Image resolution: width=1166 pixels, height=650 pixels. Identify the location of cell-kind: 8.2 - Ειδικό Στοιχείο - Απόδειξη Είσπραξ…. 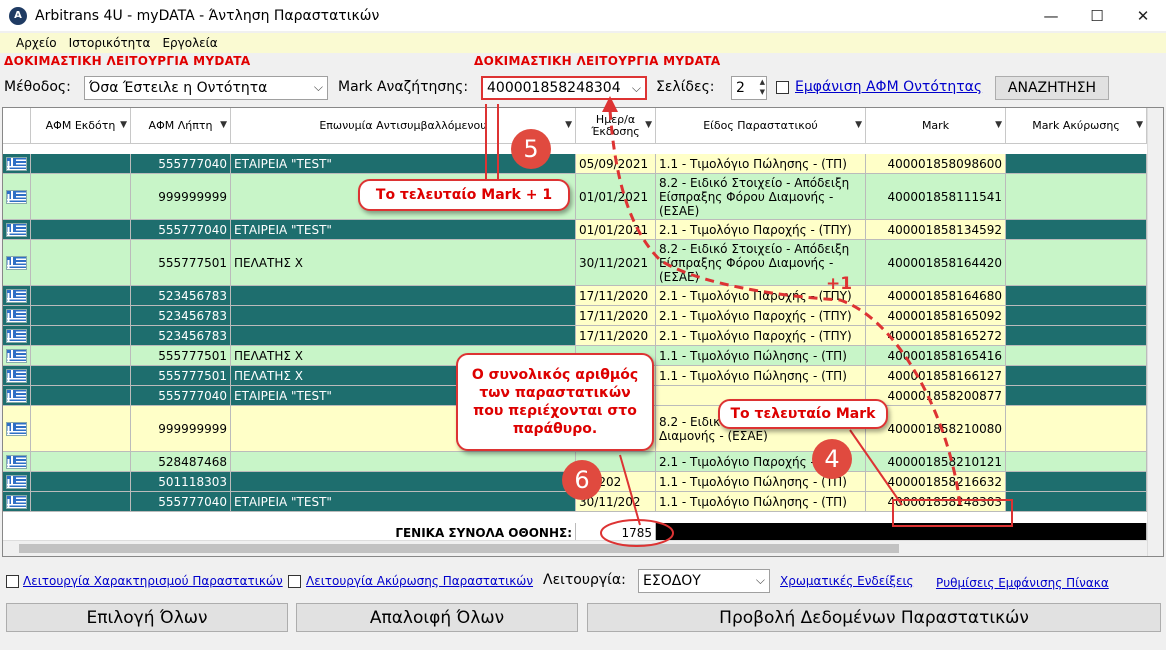
(761, 197).